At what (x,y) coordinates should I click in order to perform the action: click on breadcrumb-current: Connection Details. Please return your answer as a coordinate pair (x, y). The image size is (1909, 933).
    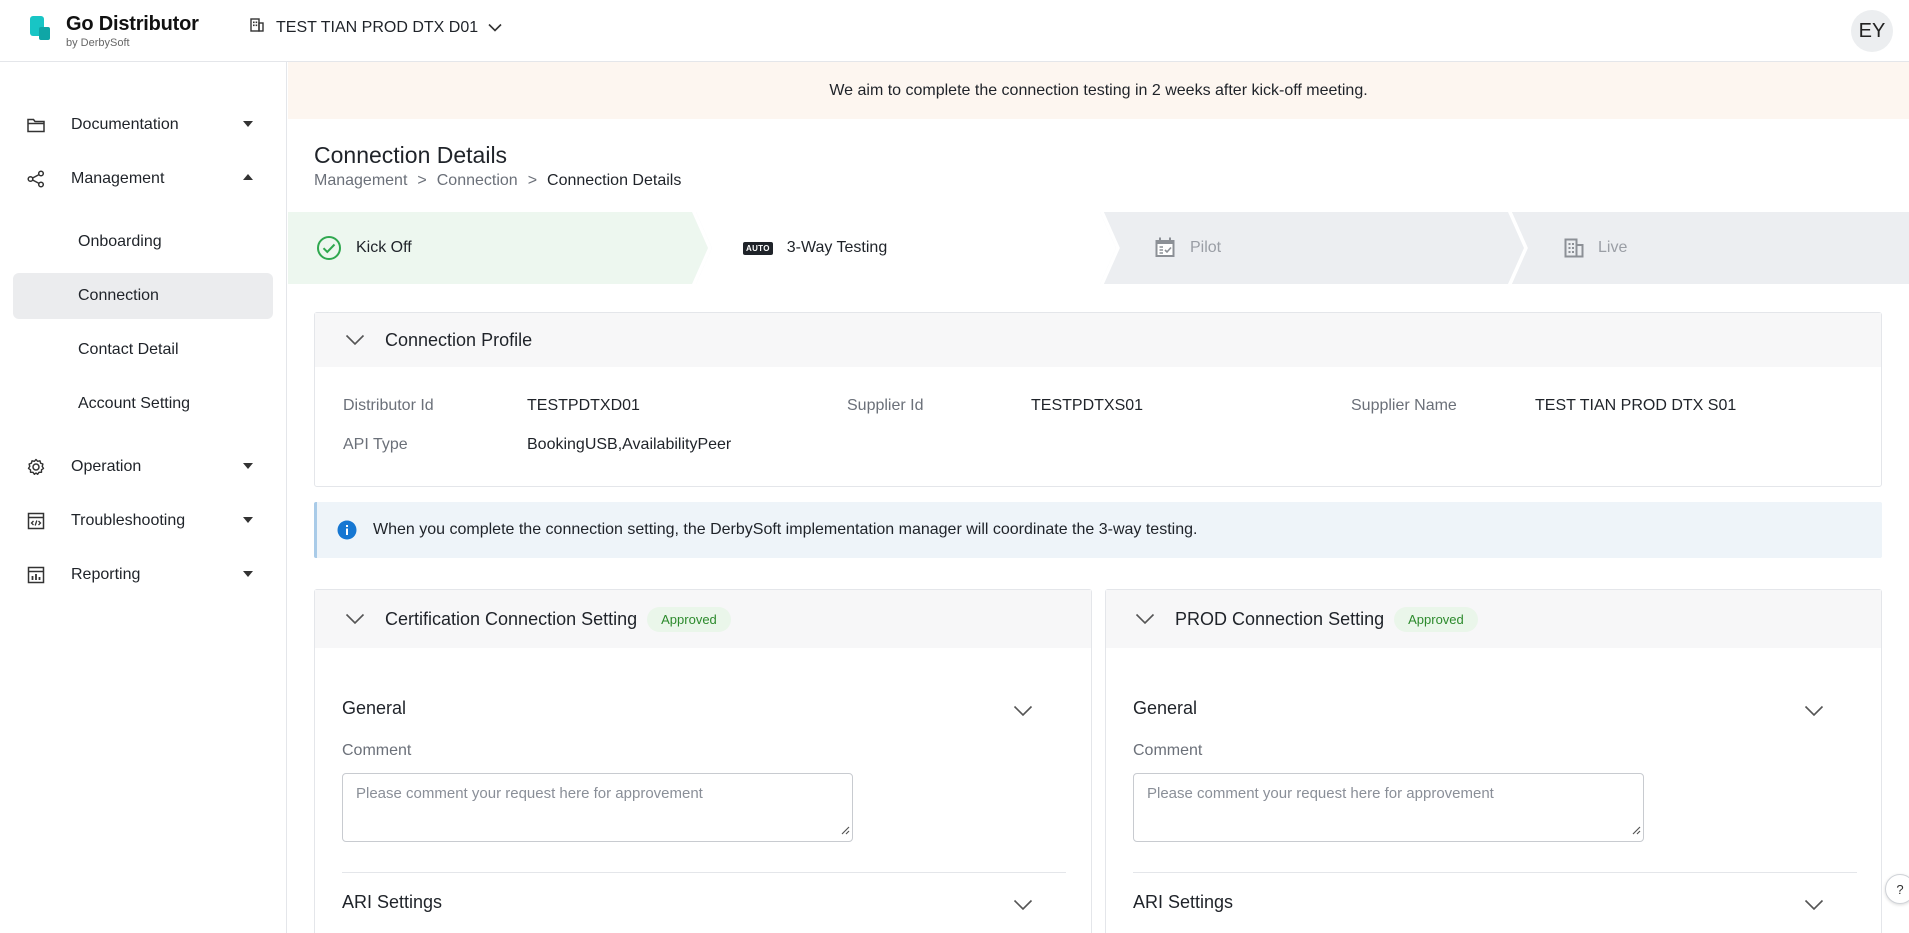
    Looking at the image, I should click on (614, 180).